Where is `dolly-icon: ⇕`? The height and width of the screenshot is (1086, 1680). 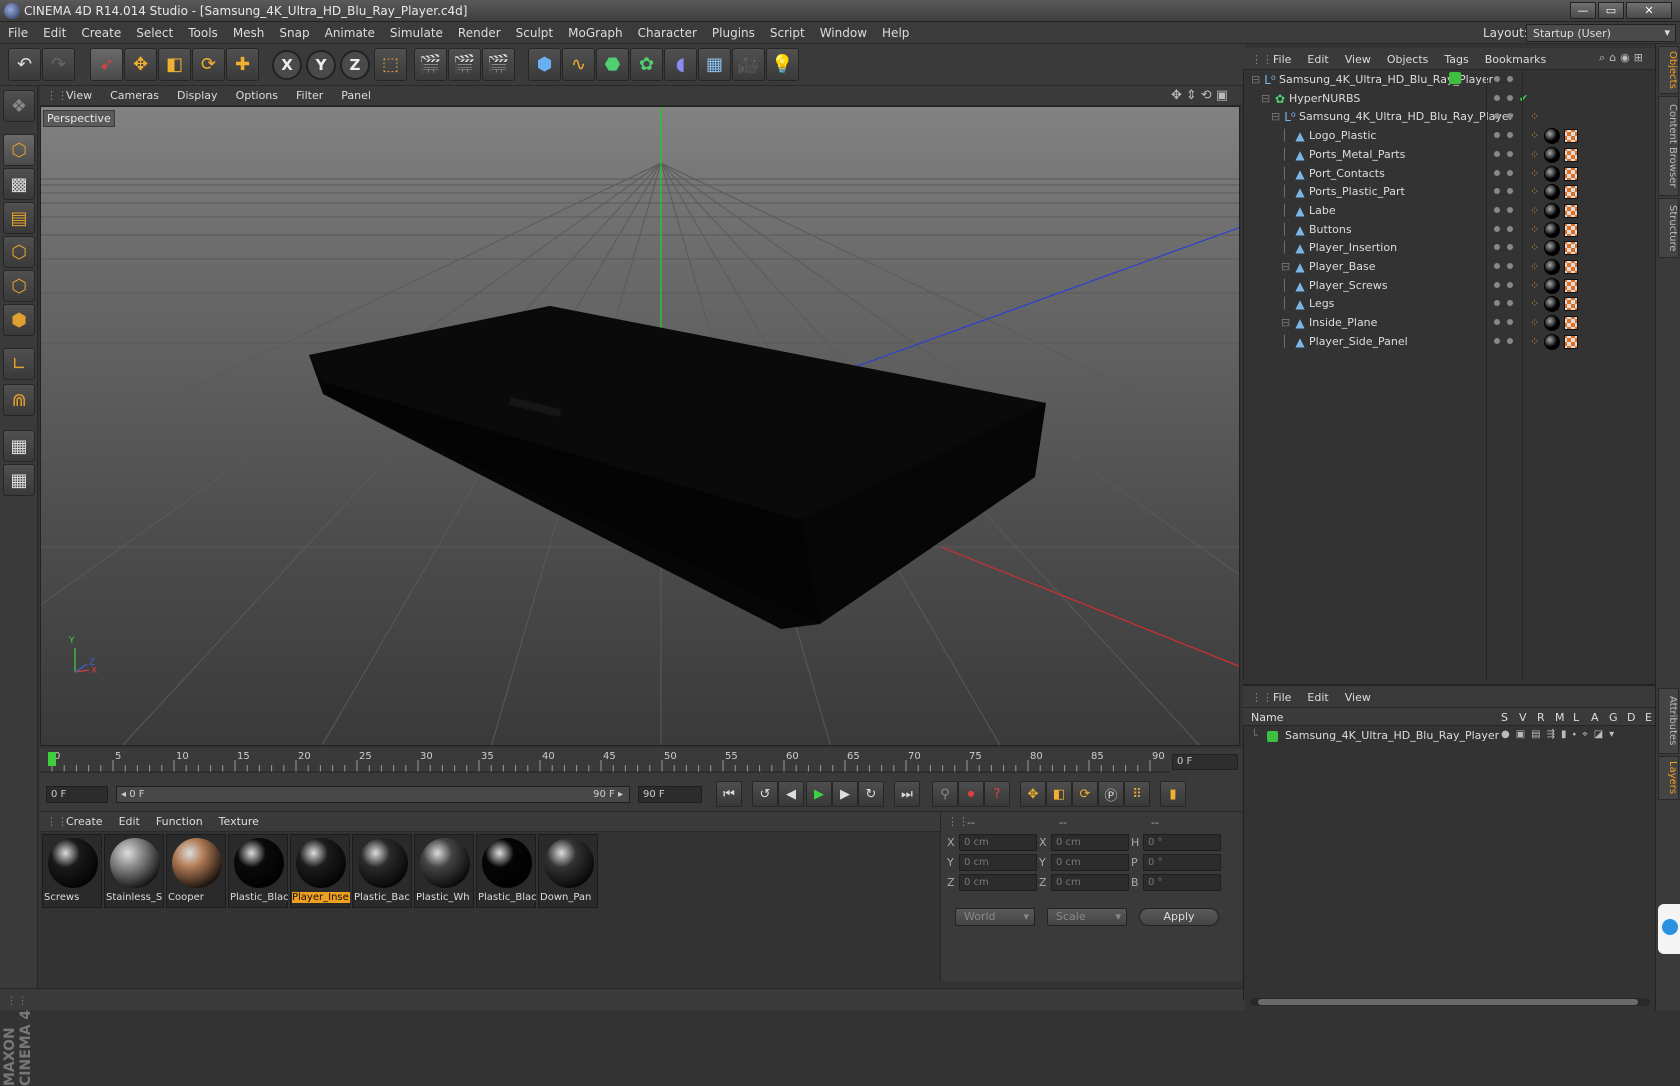
dolly-icon: ⇕ is located at coordinates (1193, 95).